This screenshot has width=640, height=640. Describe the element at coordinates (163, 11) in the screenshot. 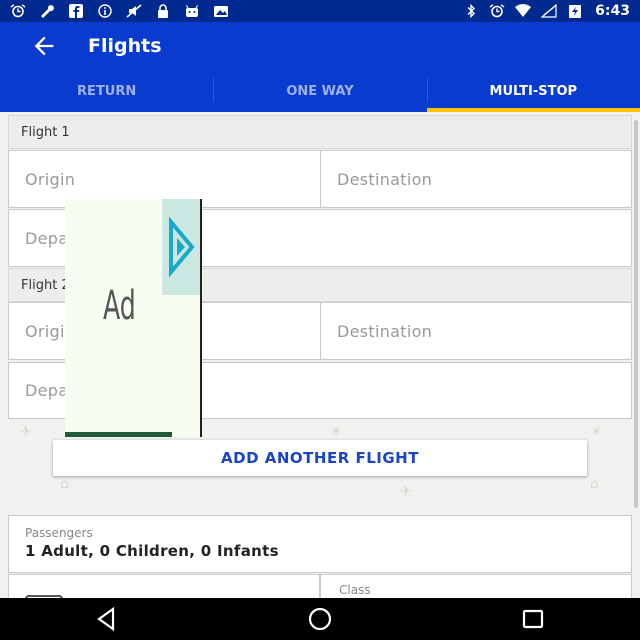

I see `lock-icon` at that location.